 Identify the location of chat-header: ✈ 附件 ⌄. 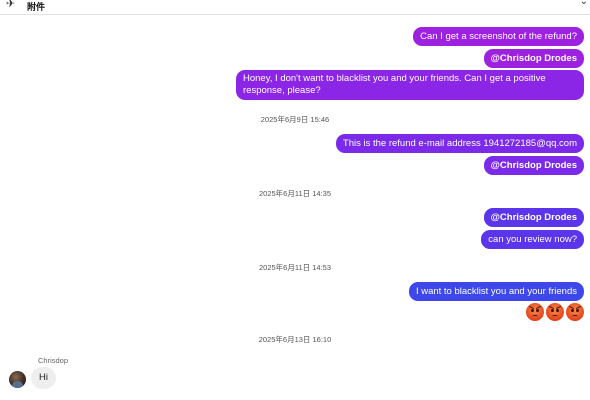
(295, 7).